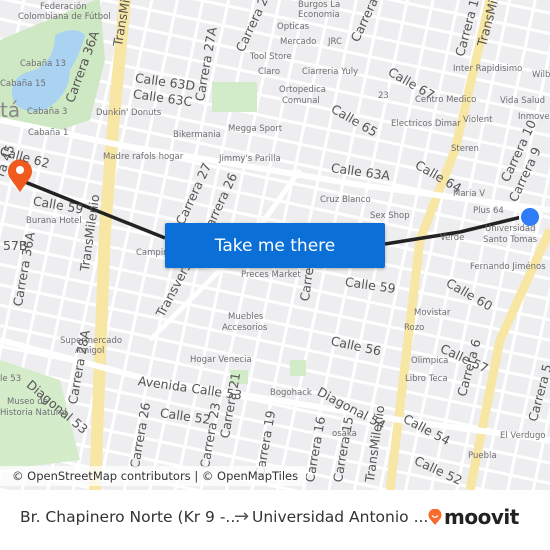  Describe the element at coordinates (488, 69) in the screenshot. I see `poi-label: Inter Rapidisimo` at that location.